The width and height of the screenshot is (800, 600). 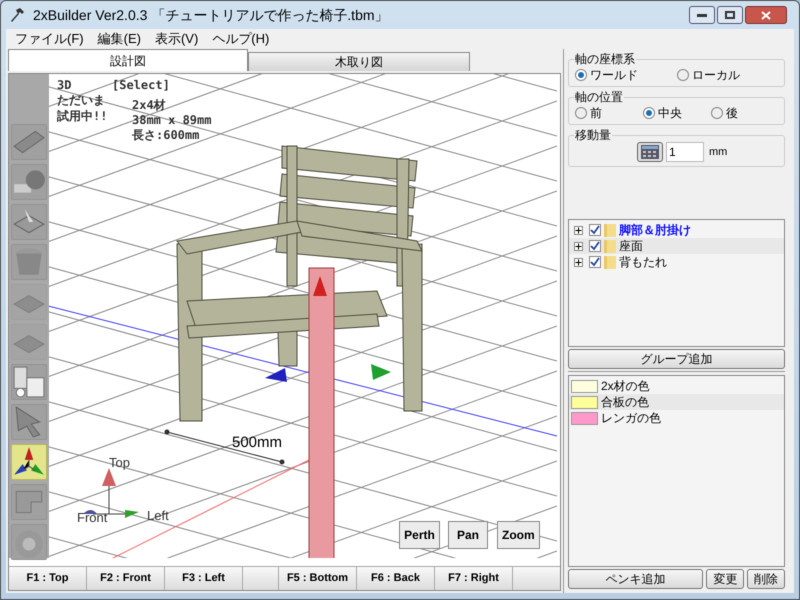 I want to click on add-group-button: グループ追加, so click(x=676, y=359).